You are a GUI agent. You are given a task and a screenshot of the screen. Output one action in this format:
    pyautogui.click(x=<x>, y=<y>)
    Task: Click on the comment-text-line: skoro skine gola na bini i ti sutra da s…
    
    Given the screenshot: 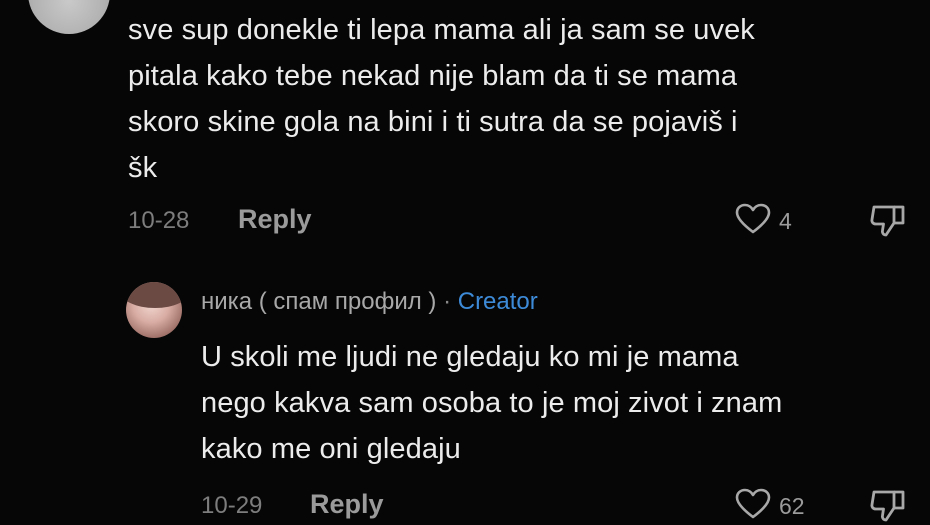 What is the action you would take?
    pyautogui.click(x=433, y=122)
    